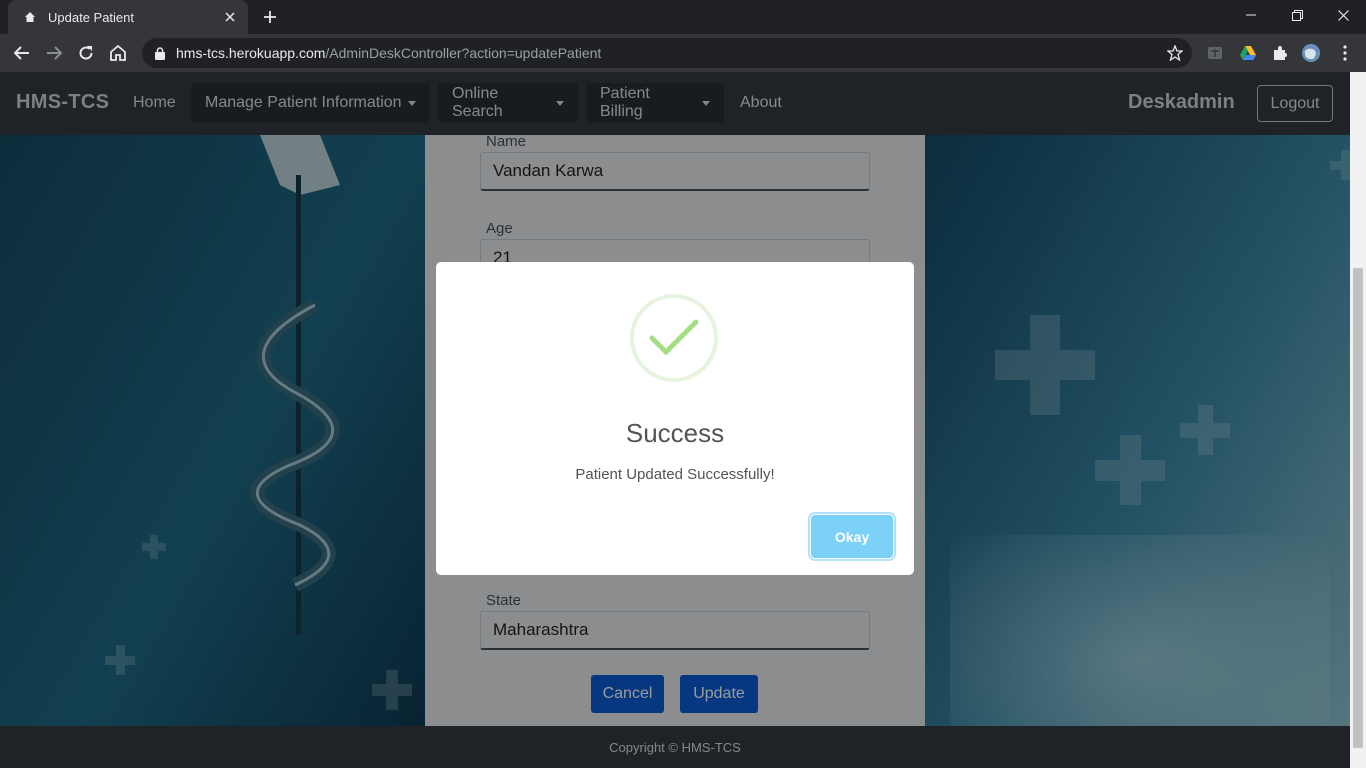  Describe the element at coordinates (1343, 15) in the screenshot. I see `close-window-icon` at that location.